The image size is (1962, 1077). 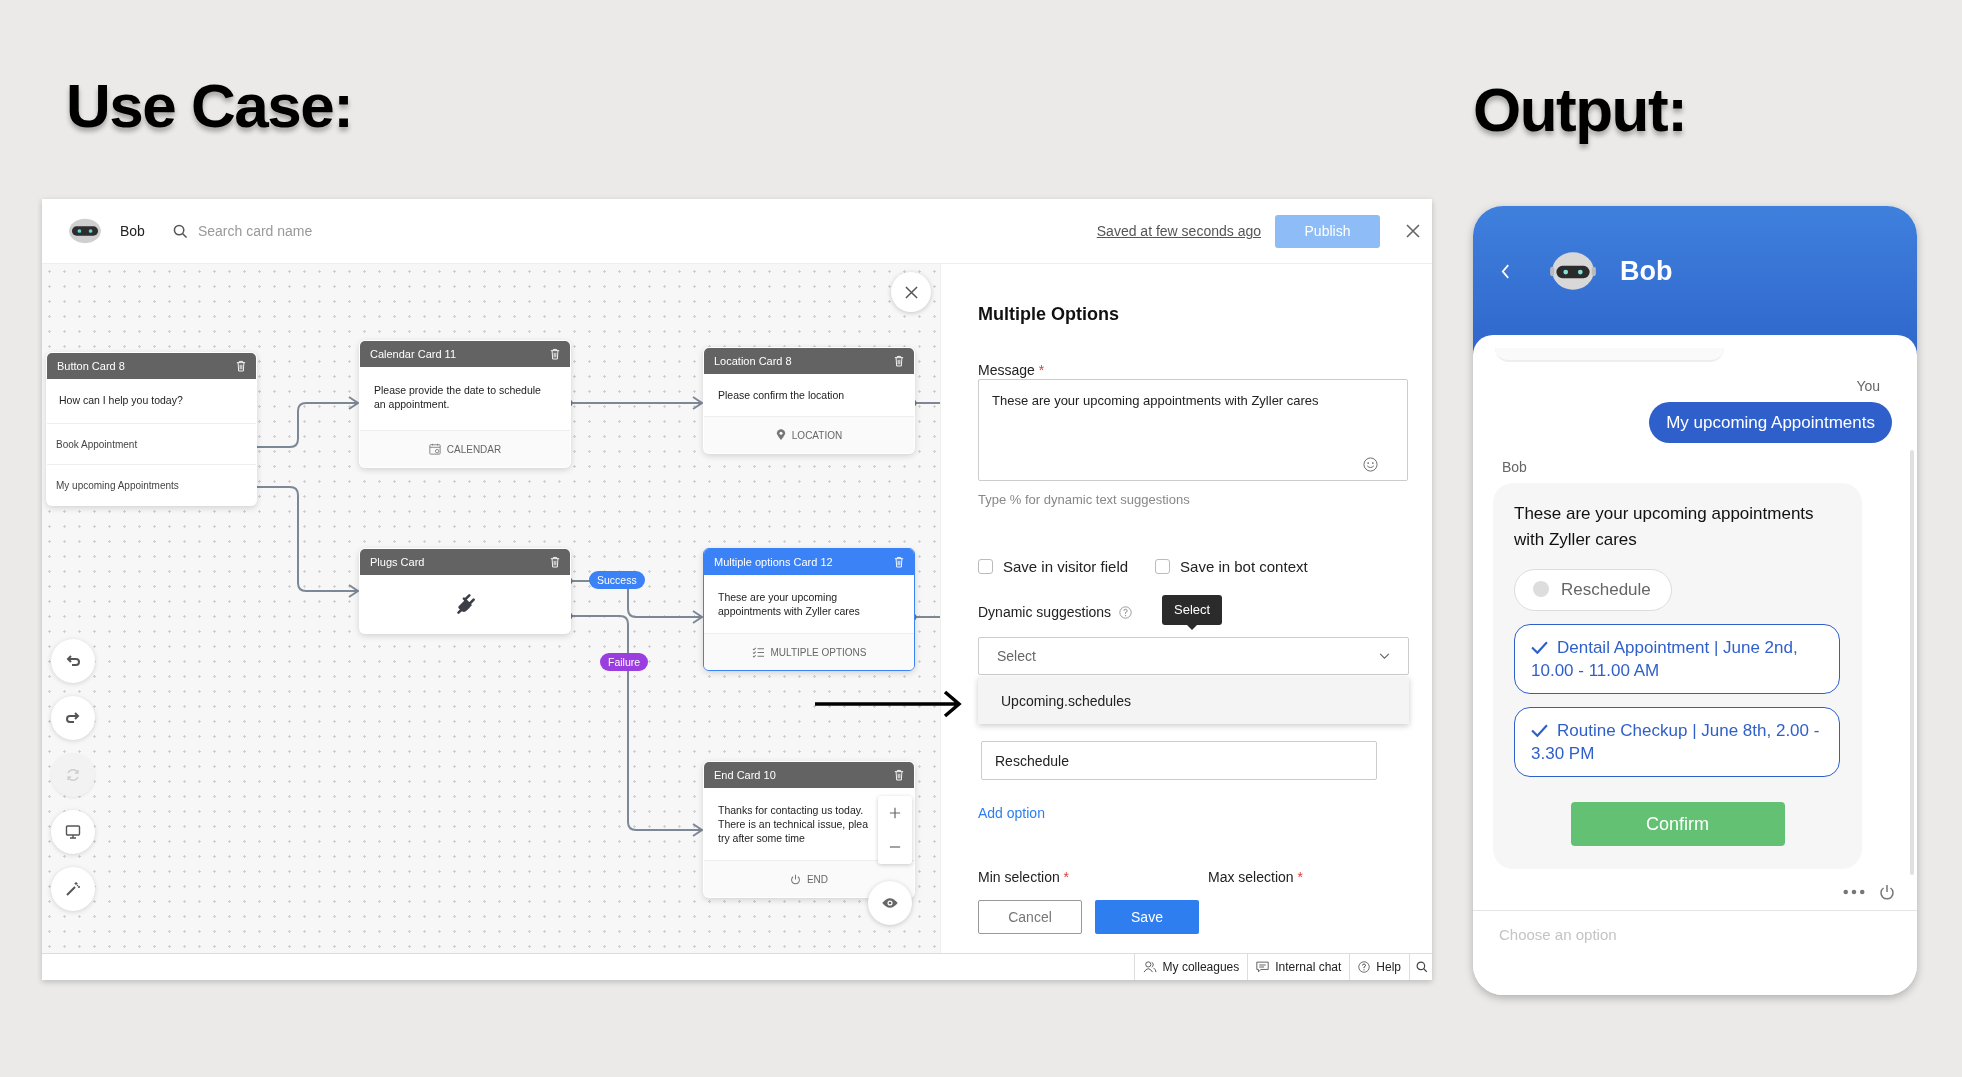 What do you see at coordinates (413, 354) in the screenshot?
I see `card-title: Calendar Card 11` at bounding box center [413, 354].